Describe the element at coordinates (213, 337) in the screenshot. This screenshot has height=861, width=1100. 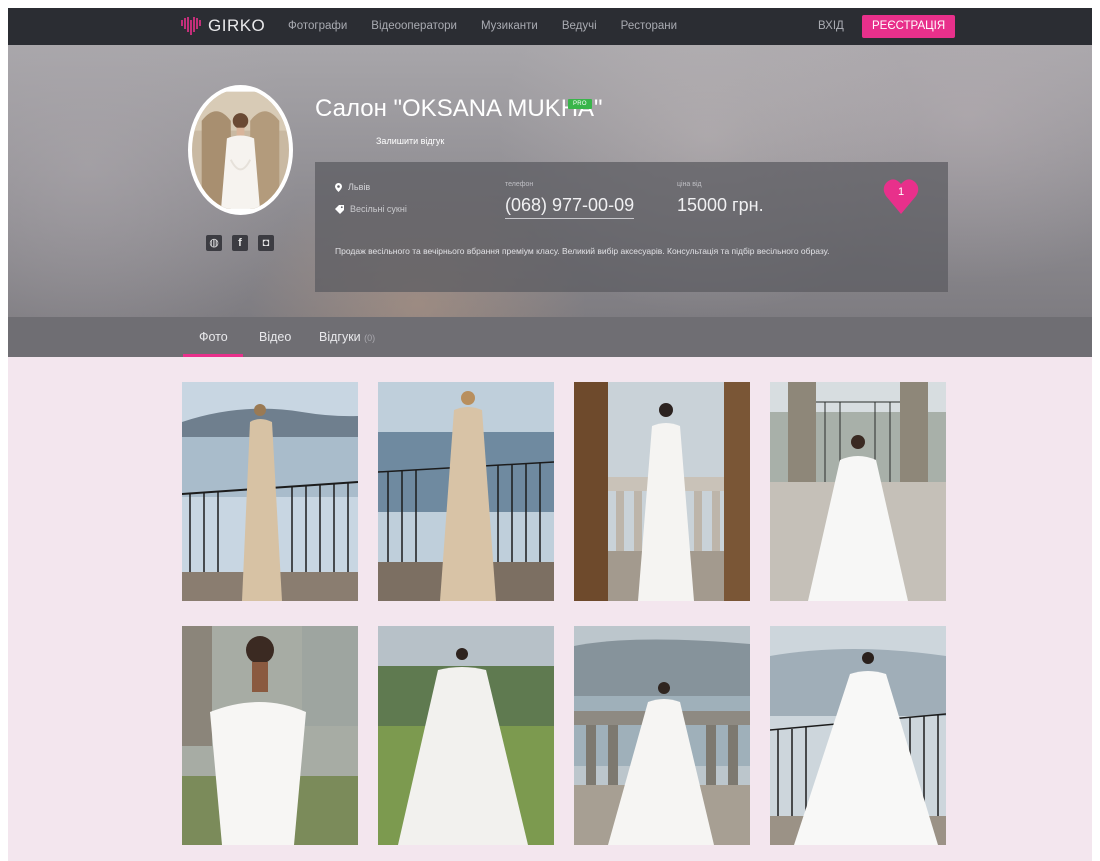
I see `tab-photos: Фото` at that location.